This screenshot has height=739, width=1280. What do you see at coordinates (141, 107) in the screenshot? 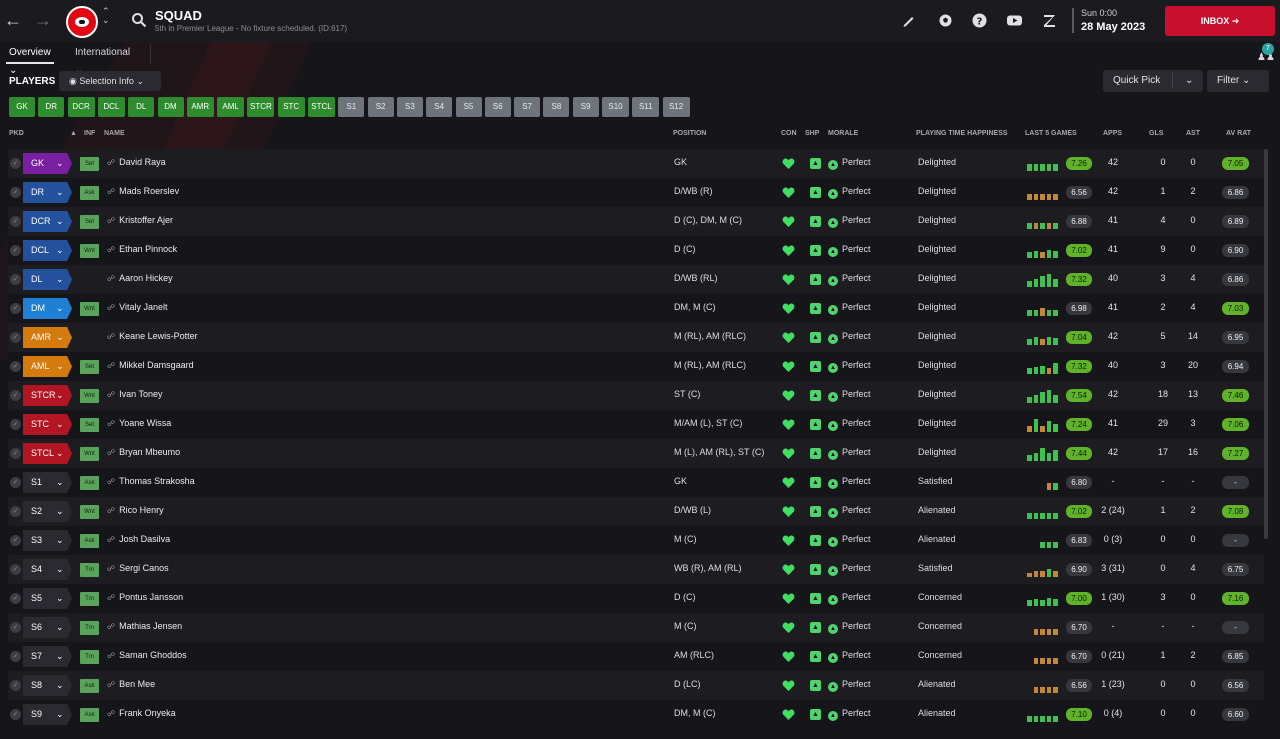
I see `position-button-dl: DL` at bounding box center [141, 107].